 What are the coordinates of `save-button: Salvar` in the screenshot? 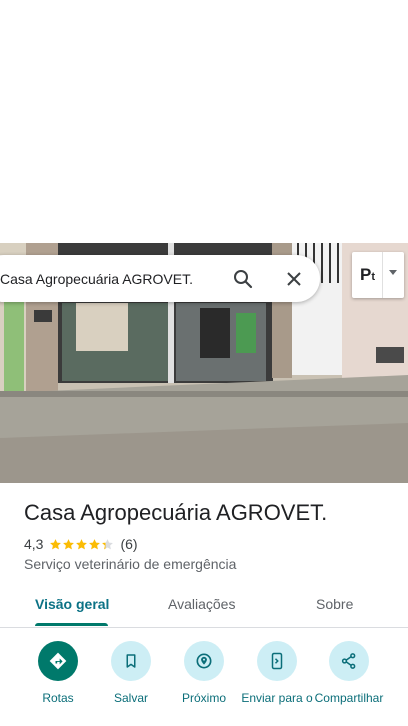 It's located at (131, 673).